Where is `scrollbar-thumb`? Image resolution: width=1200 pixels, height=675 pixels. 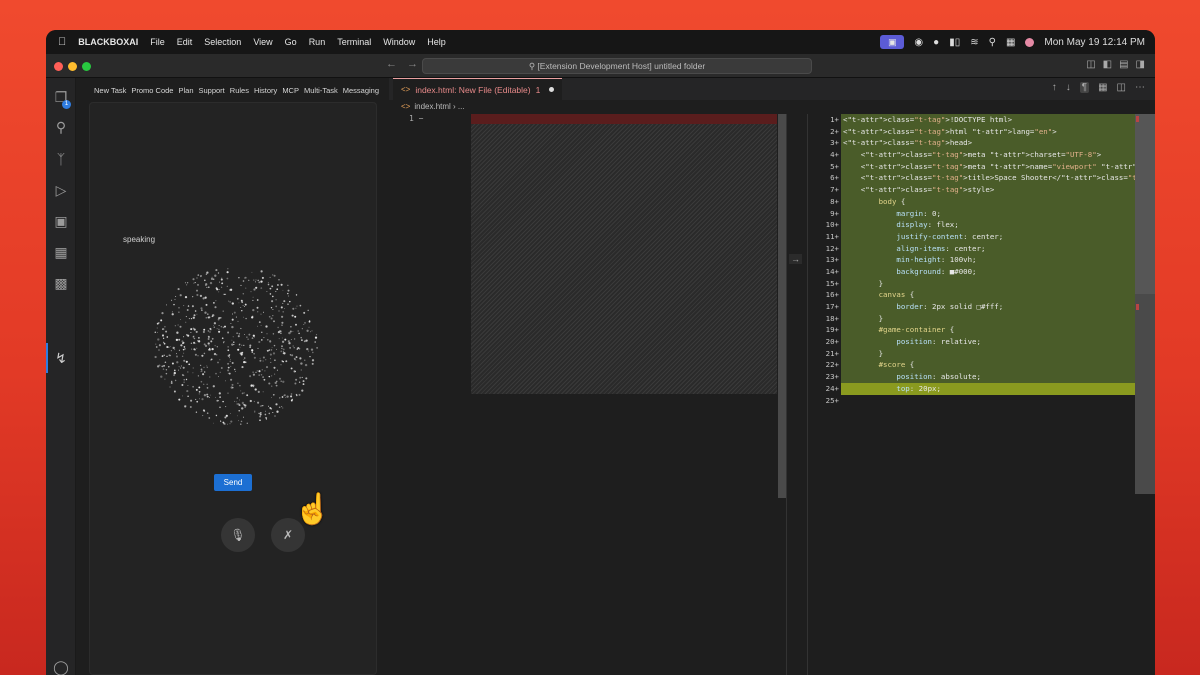
scrollbar-thumb is located at coordinates (1145, 204).